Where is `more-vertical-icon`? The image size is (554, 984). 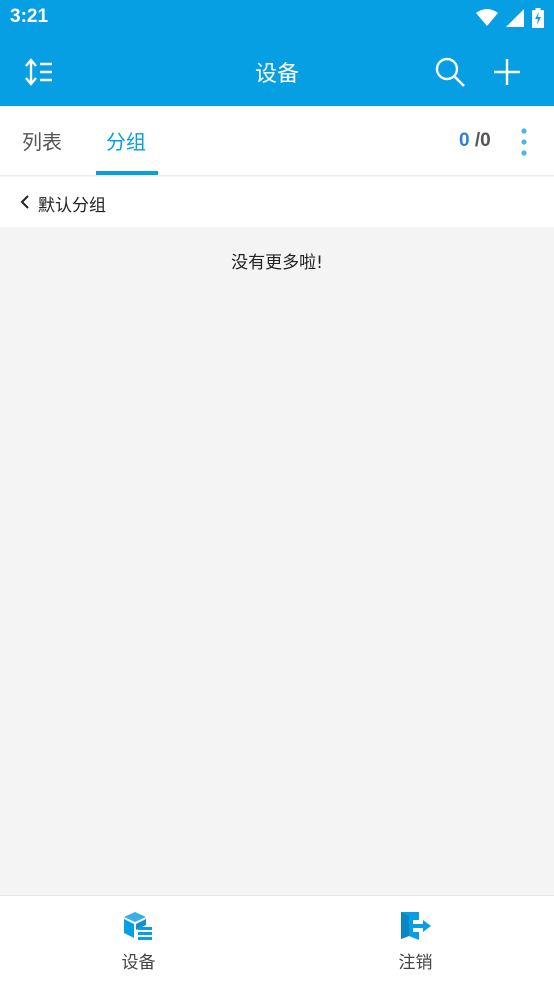
more-vertical-icon is located at coordinates (524, 142).